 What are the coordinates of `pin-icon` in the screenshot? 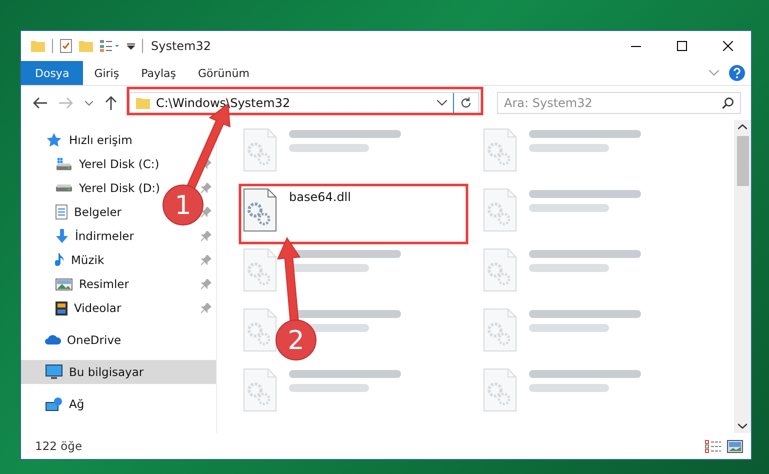 It's located at (206, 212).